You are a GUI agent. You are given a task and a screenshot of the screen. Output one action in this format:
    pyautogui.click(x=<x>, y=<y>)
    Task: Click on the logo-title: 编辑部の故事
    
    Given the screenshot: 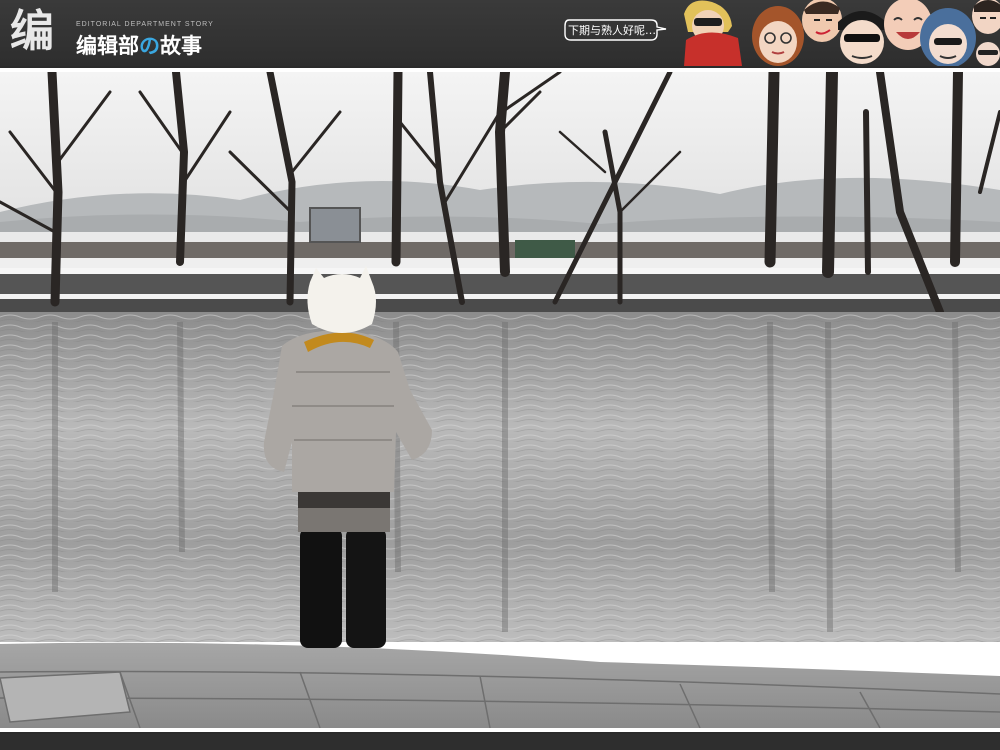 What is the action you would take?
    pyautogui.click(x=139, y=45)
    